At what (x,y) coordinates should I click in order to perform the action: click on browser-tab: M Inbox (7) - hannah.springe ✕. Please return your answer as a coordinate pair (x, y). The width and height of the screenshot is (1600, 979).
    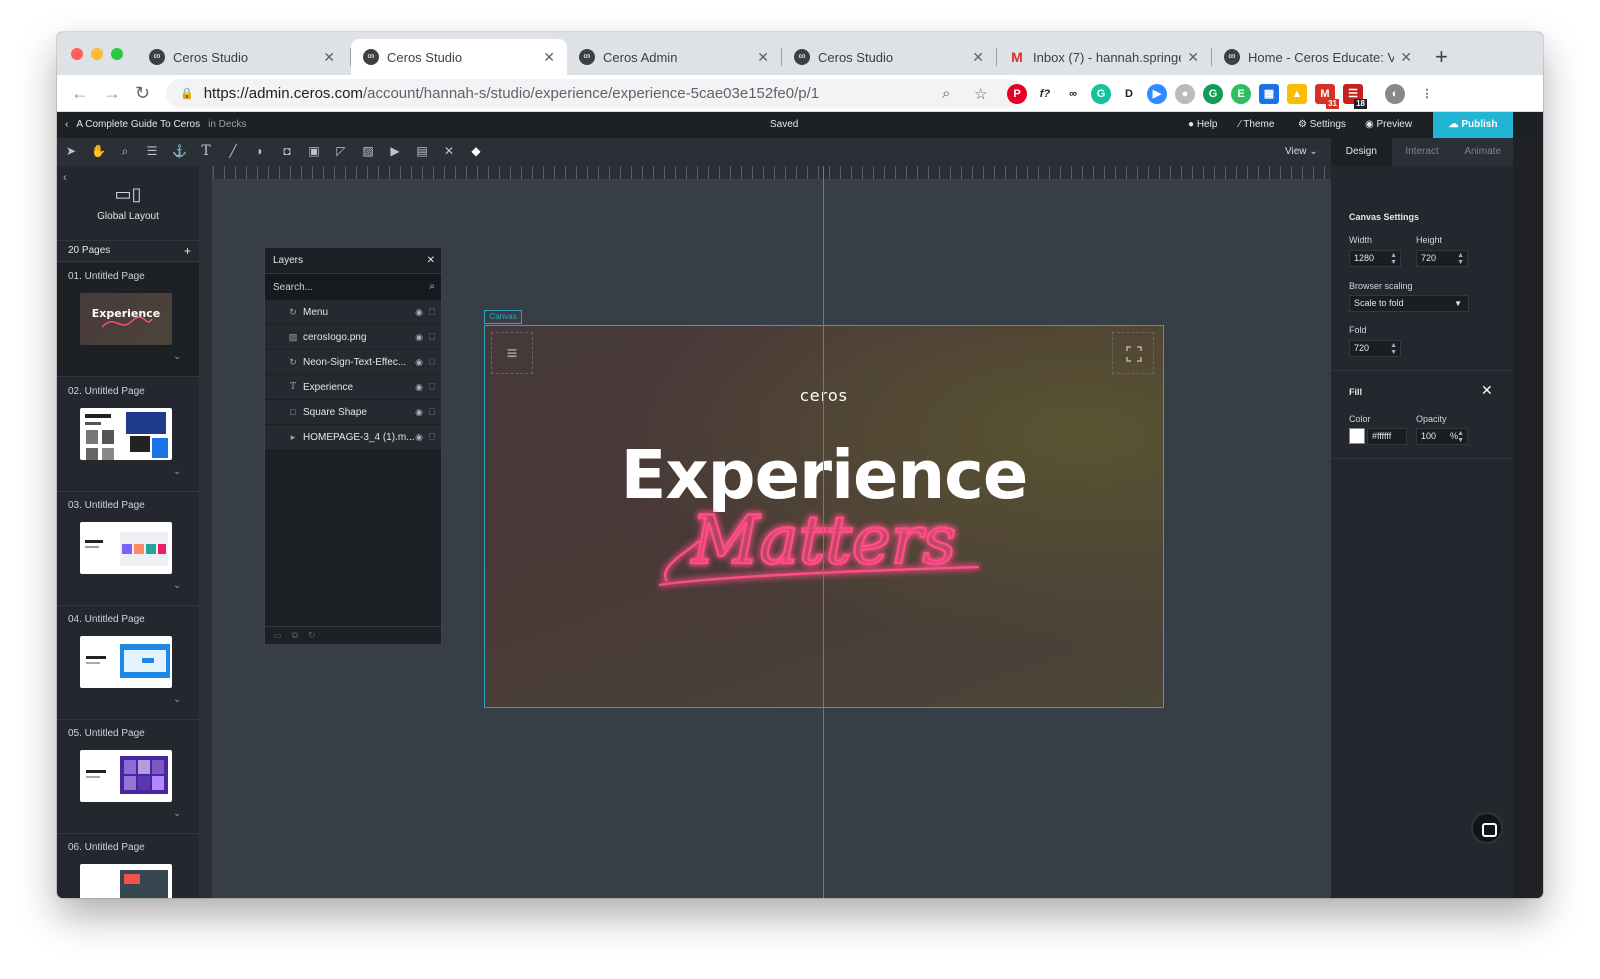
    Looking at the image, I should click on (1104, 57).